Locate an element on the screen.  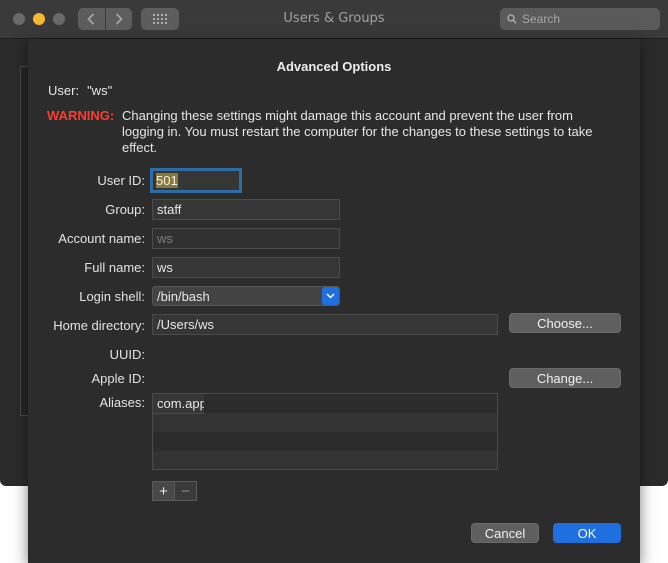
chevron-down-icon is located at coordinates (330, 296).